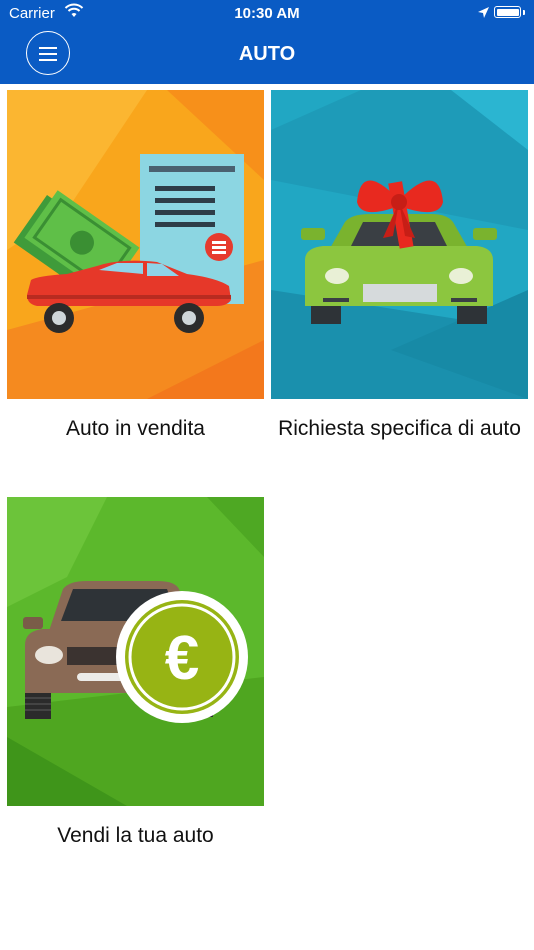  Describe the element at coordinates (483, 12) in the screenshot. I see `location-arrow-icon` at that location.